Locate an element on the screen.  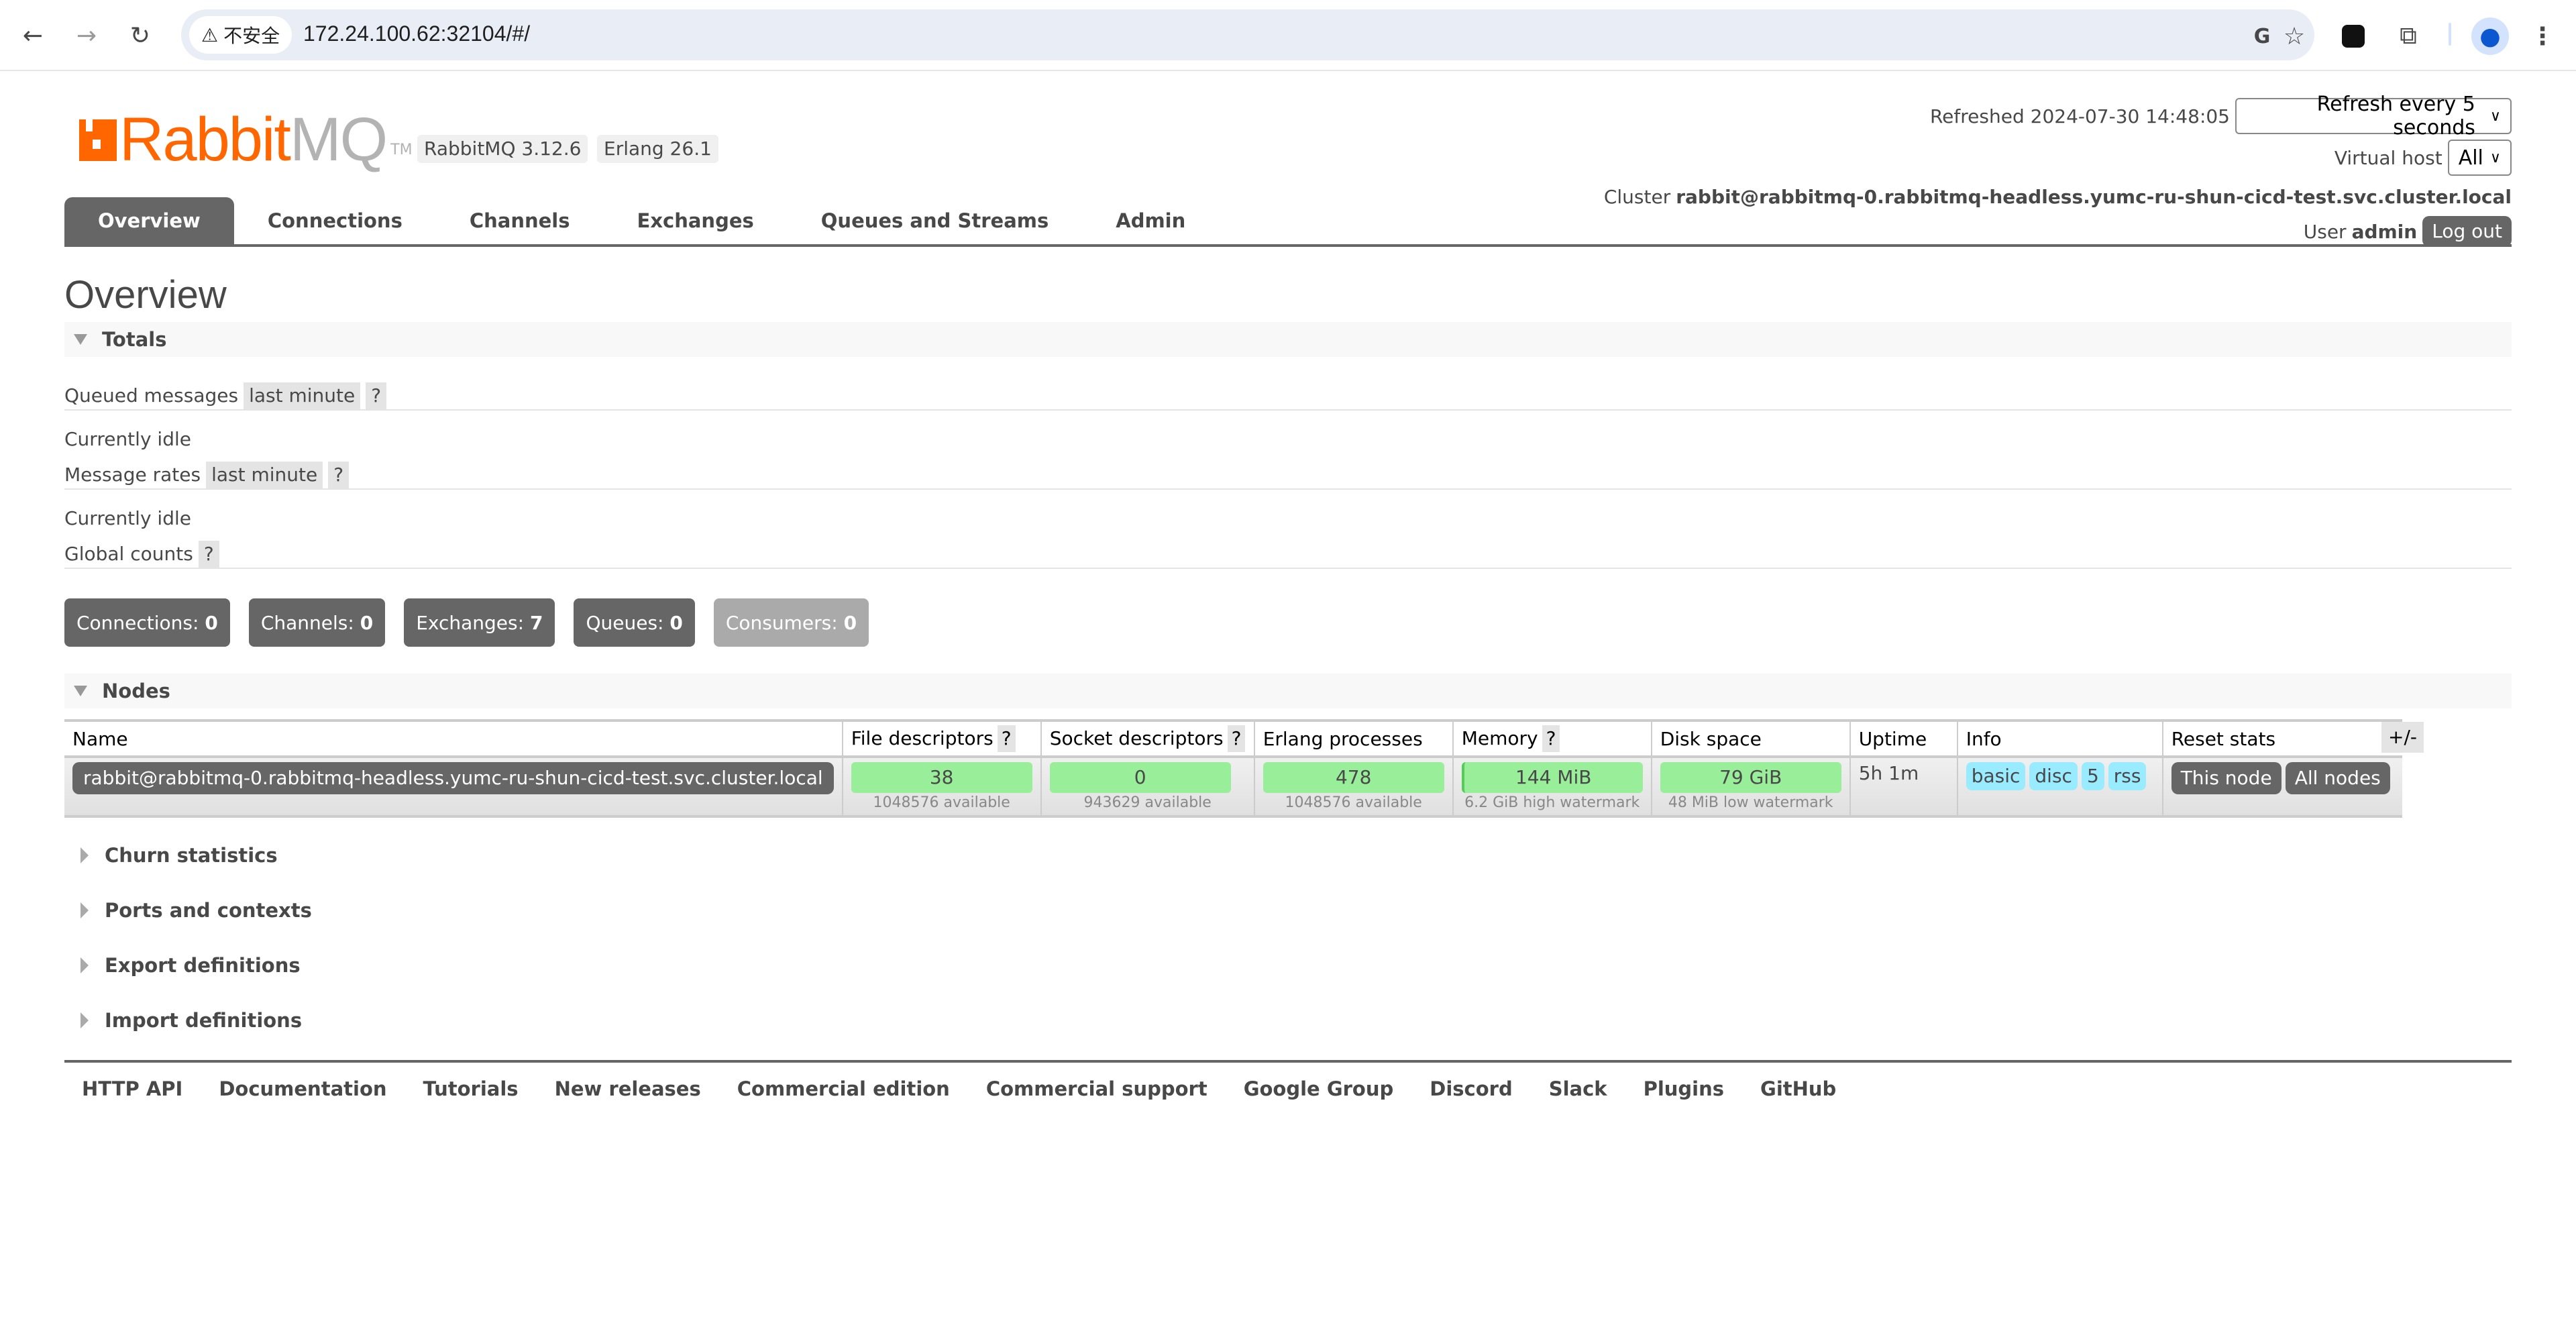
url-text: 172.24.100.62:32104/#/ is located at coordinates (416, 33).